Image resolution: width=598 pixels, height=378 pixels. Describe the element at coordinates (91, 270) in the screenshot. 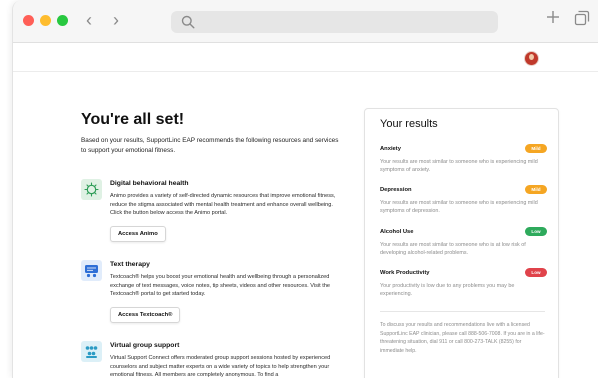

I see `chat-users-icon` at that location.